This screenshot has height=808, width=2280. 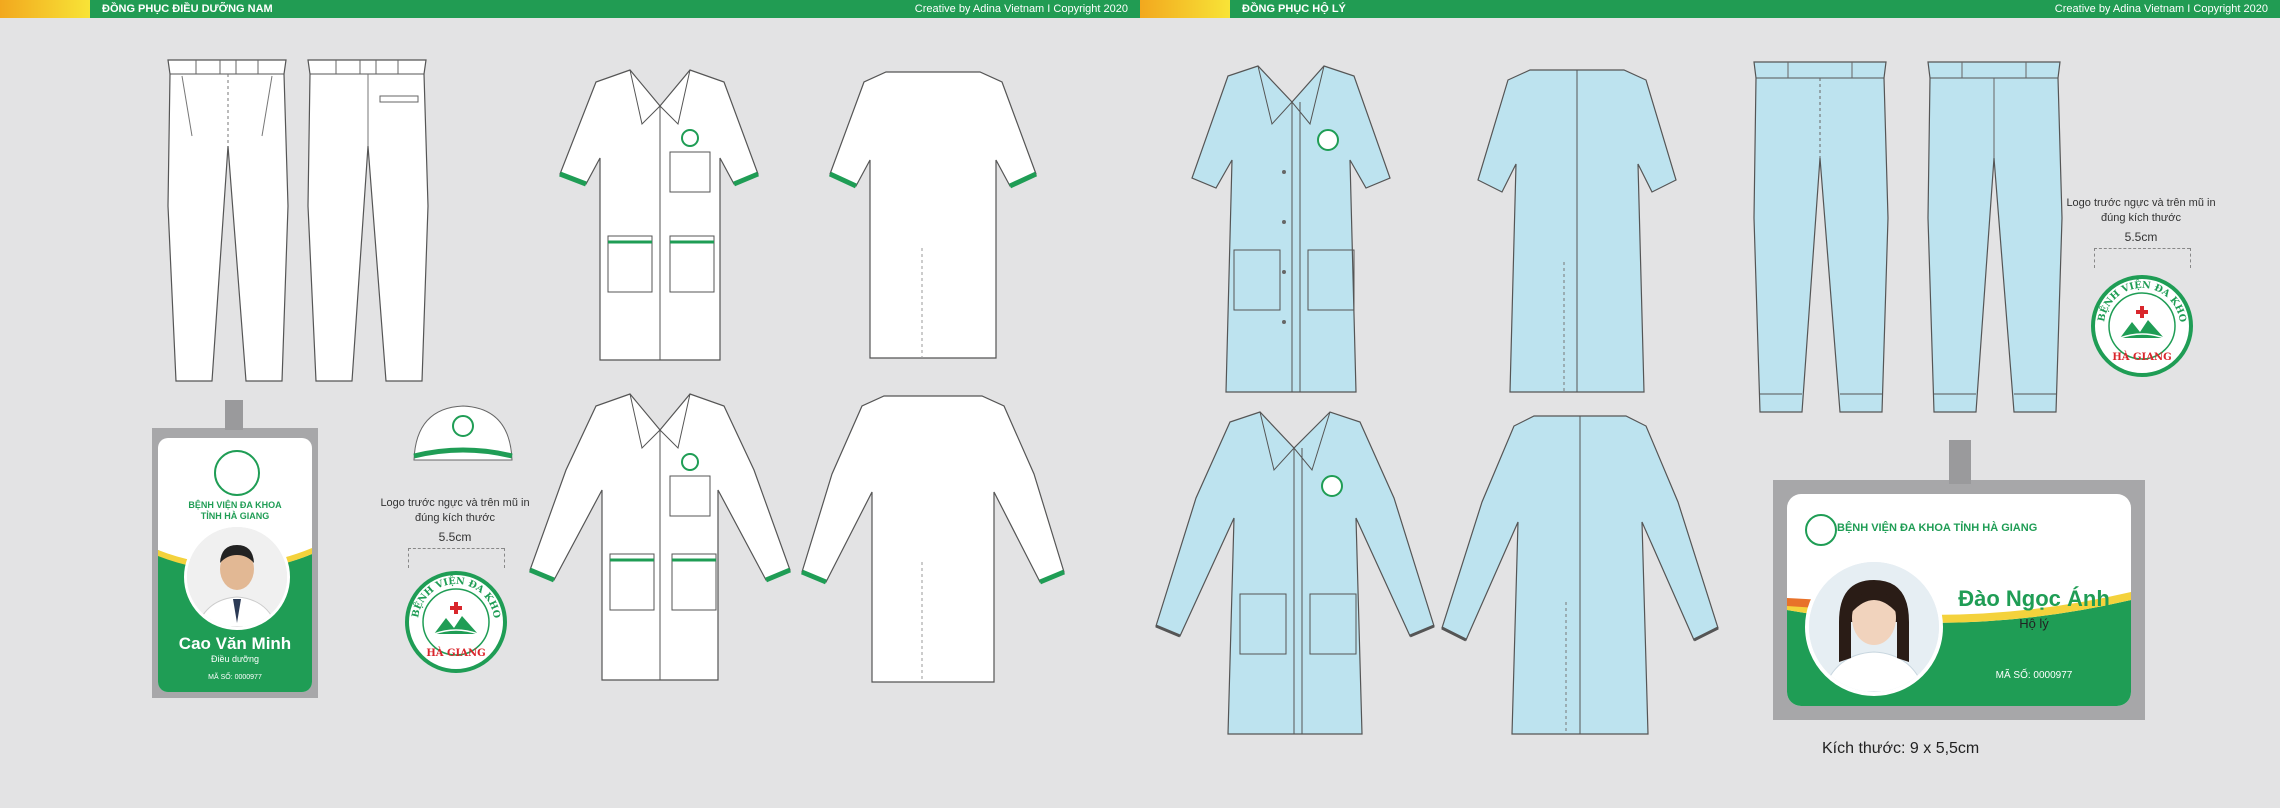 I want to click on badge-person-name: Cao Văn Minh, so click(x=235, y=643).